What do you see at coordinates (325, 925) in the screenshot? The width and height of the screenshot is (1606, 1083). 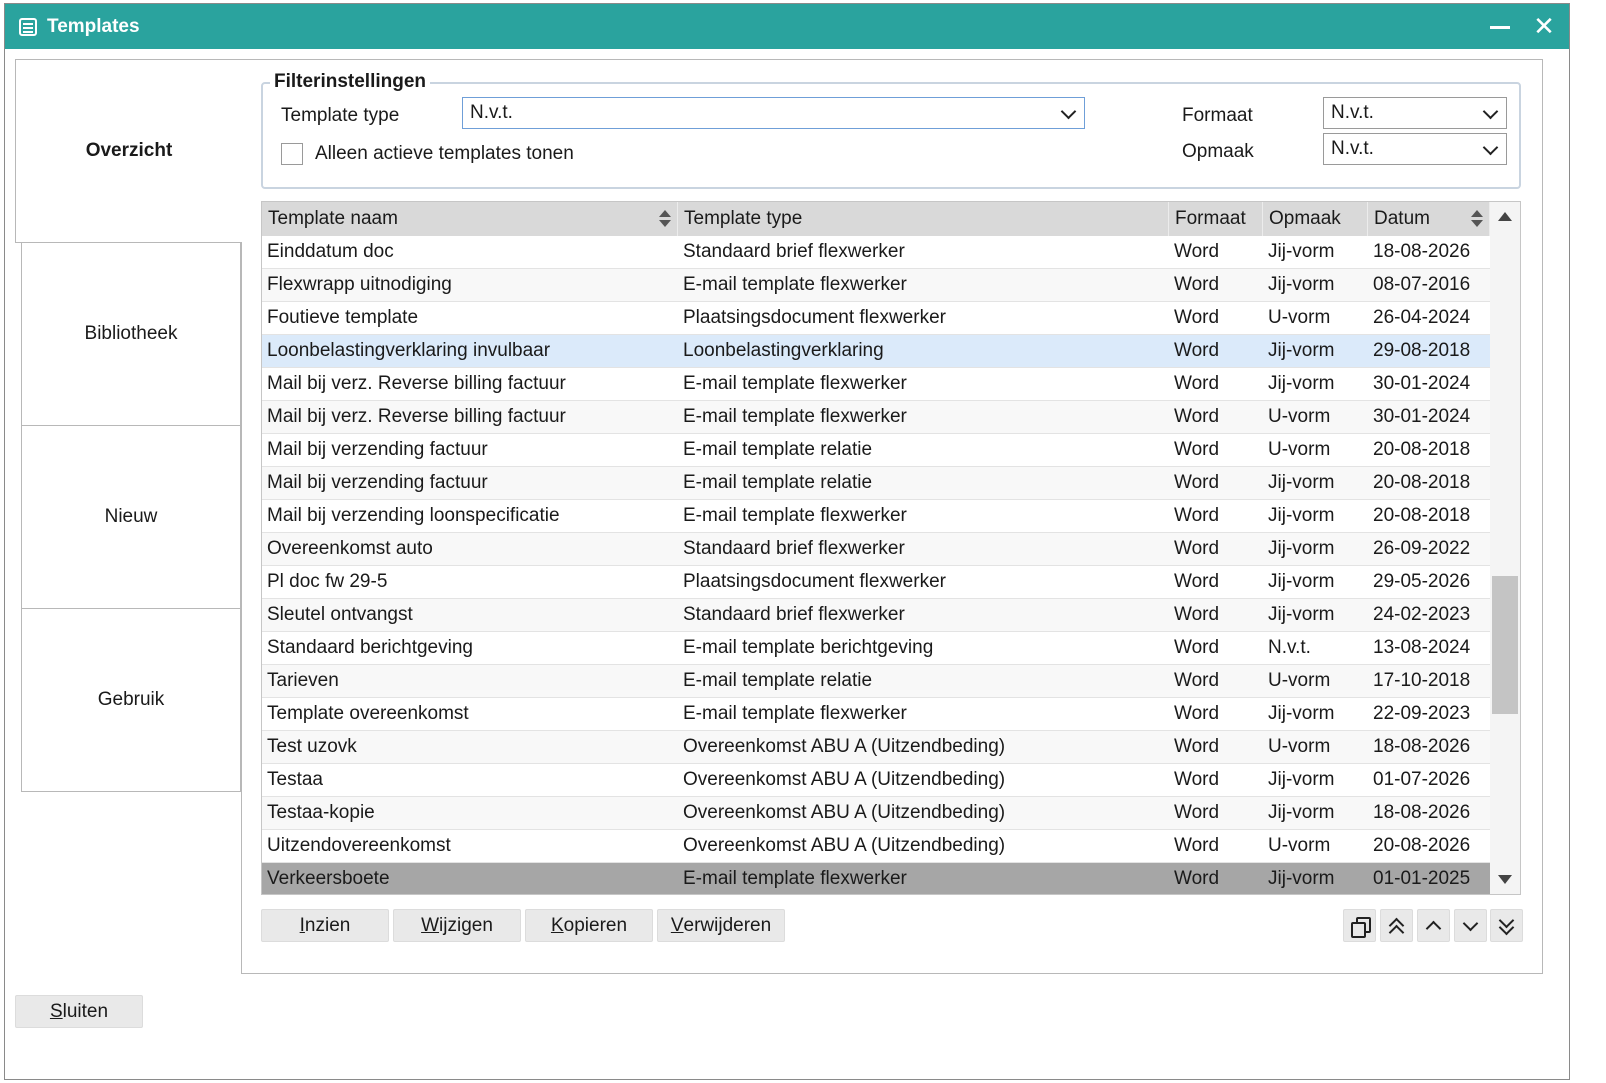 I see `inzien-button: Inzien` at bounding box center [325, 925].